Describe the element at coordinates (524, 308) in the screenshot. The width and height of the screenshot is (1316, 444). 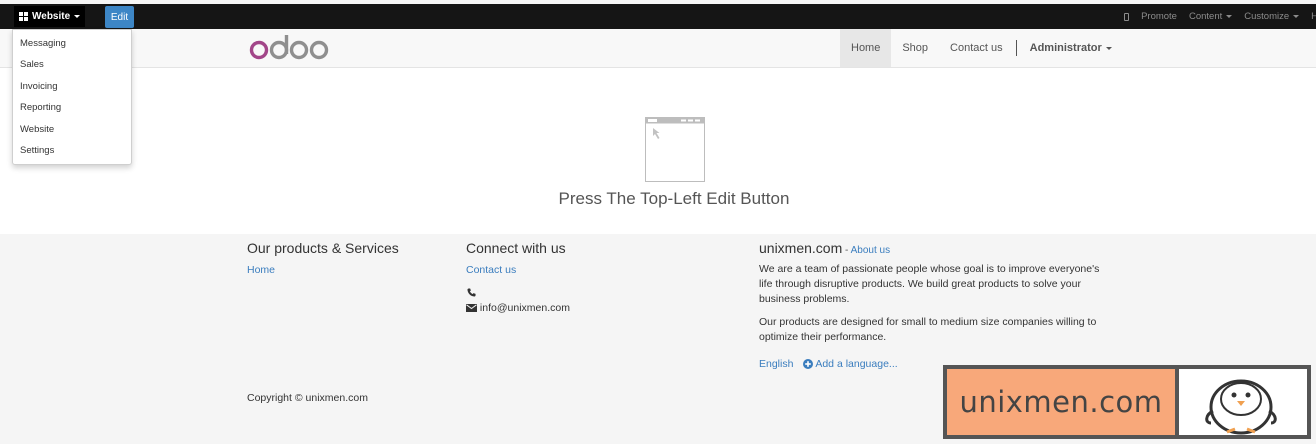
I see `footer-email-text: info@unixmen.com` at that location.